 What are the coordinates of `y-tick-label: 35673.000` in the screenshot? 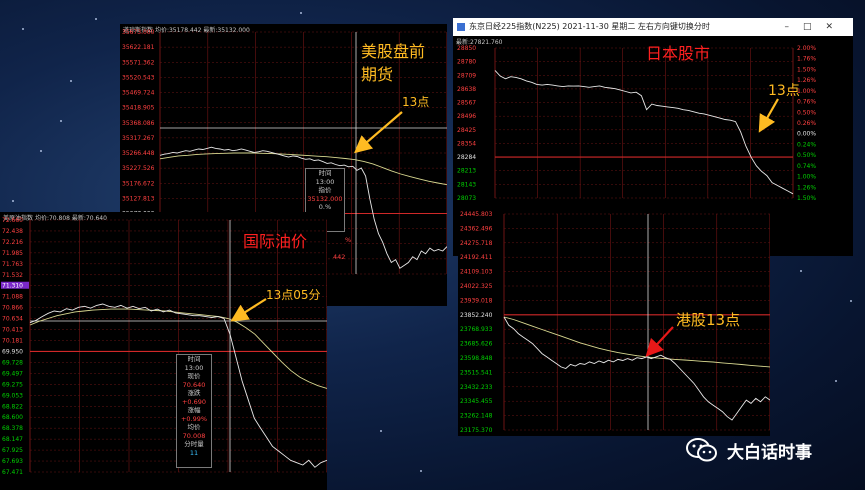 It's located at (138, 32).